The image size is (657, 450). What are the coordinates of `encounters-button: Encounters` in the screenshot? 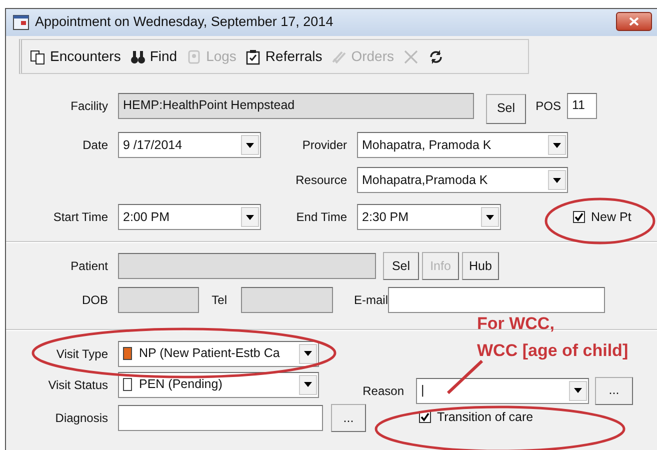 It's located at (75, 56).